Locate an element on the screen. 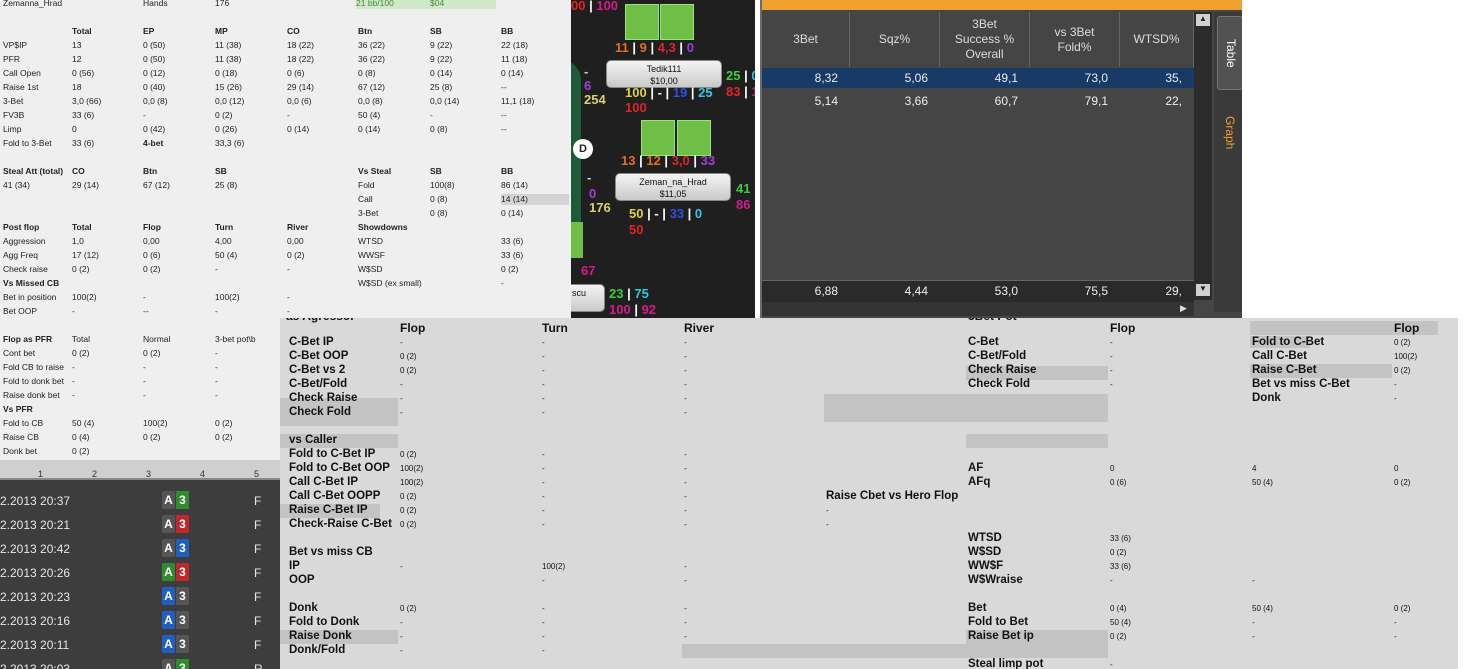  vertical-scrollbar: ▲ ▼ is located at coordinates (1203, 156).